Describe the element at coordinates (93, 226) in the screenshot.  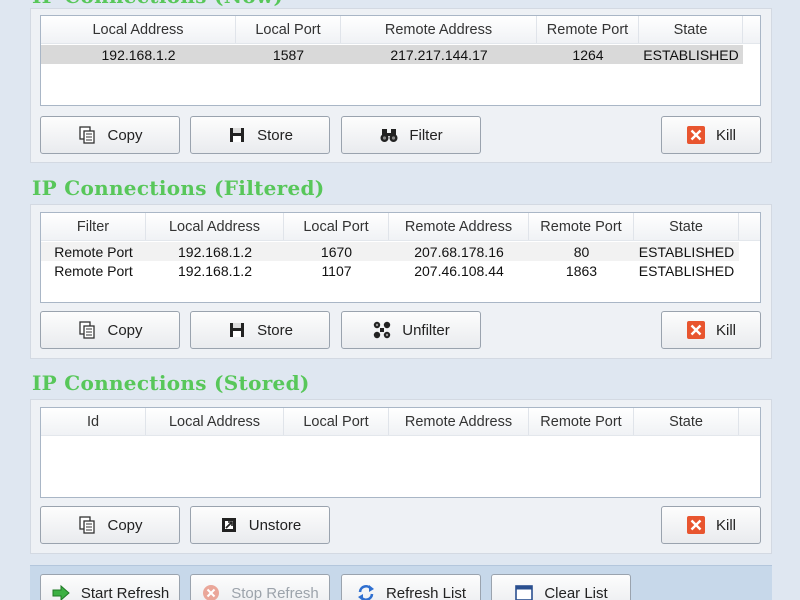
I see `column-filter: Filter` at that location.